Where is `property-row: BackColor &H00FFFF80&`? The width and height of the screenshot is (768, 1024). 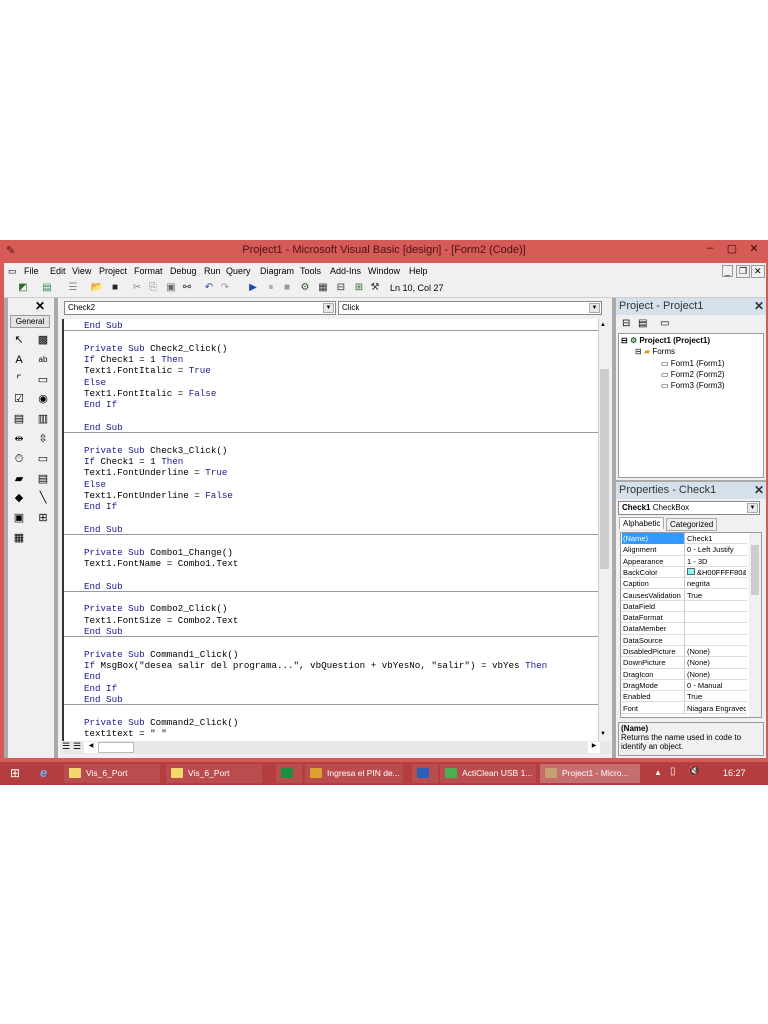
property-row: BackColor &H00FFFF80& is located at coordinates (684, 572).